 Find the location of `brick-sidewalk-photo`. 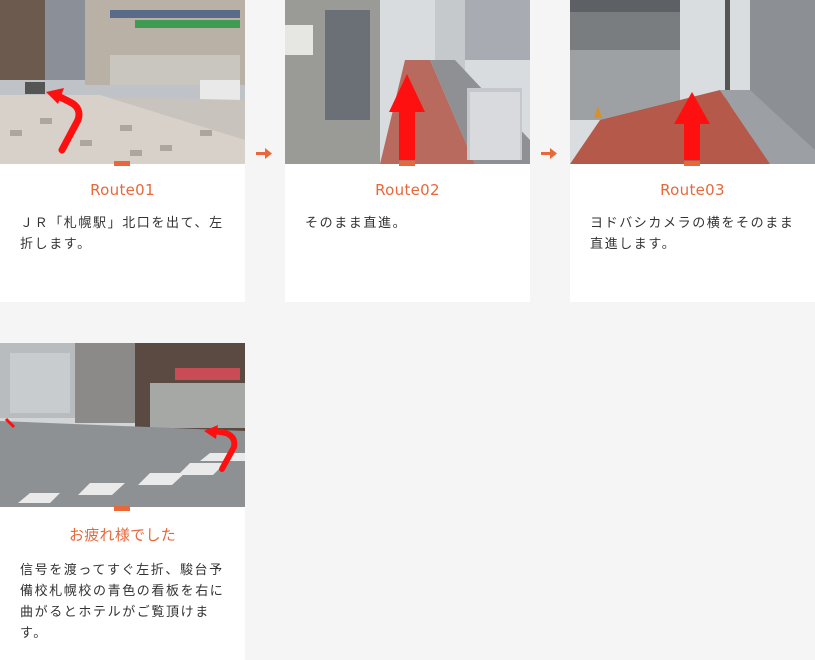

brick-sidewalk-photo is located at coordinates (692, 82).